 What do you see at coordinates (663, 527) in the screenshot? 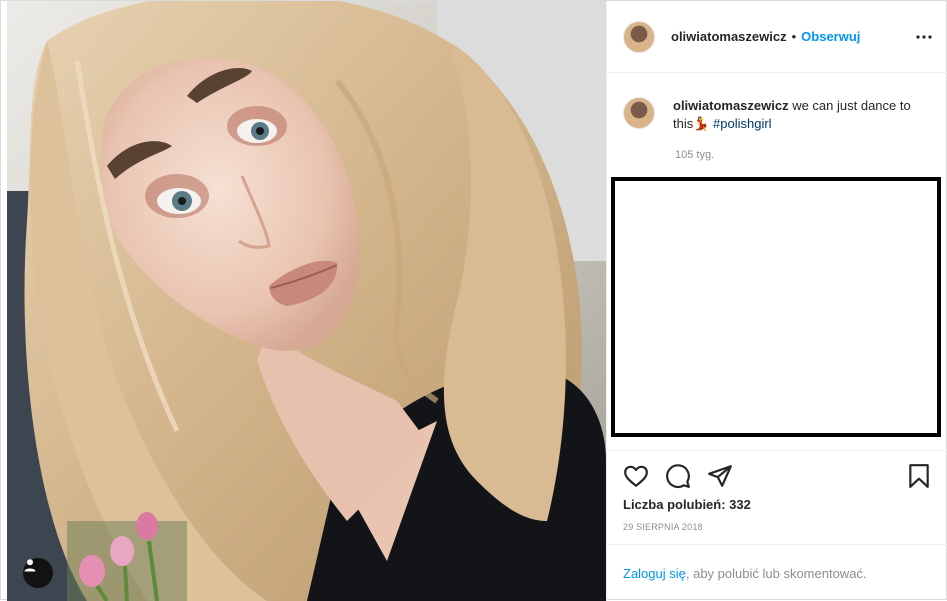
I see `post-date: 29 SIERPNIA 2018` at bounding box center [663, 527].